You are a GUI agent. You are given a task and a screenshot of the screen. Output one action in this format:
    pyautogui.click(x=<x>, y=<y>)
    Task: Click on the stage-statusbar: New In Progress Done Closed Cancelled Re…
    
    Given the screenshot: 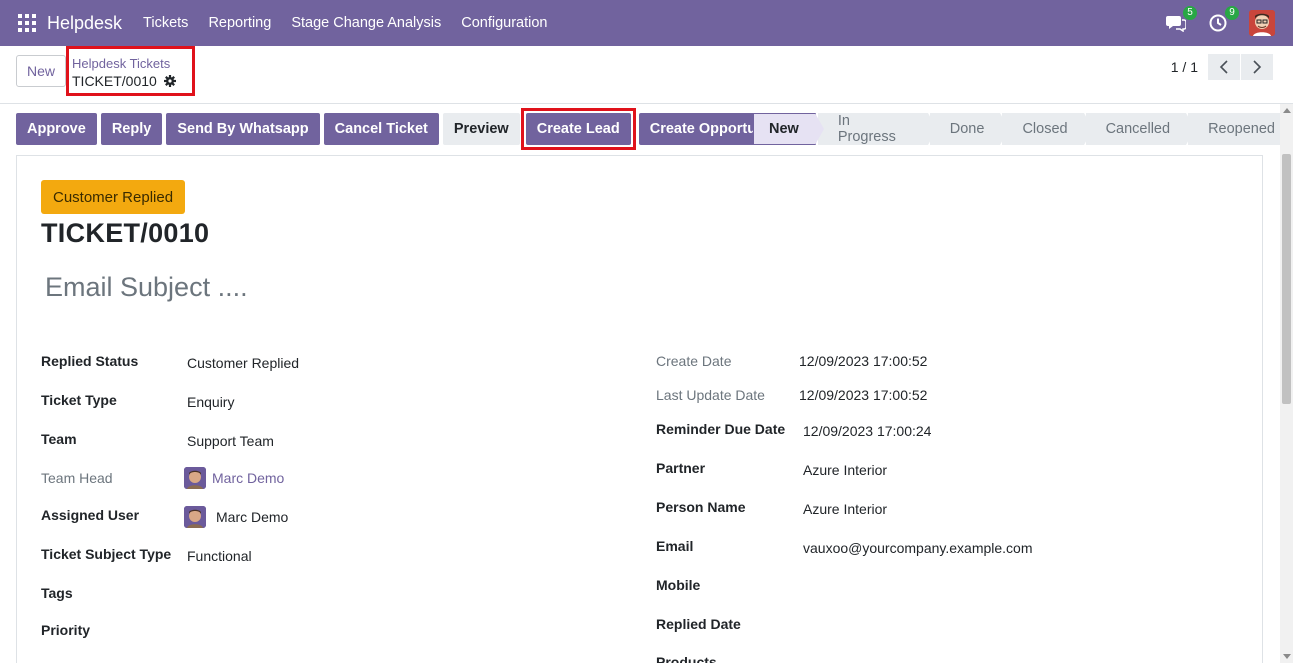 What is the action you would take?
    pyautogui.click(x=1023, y=129)
    